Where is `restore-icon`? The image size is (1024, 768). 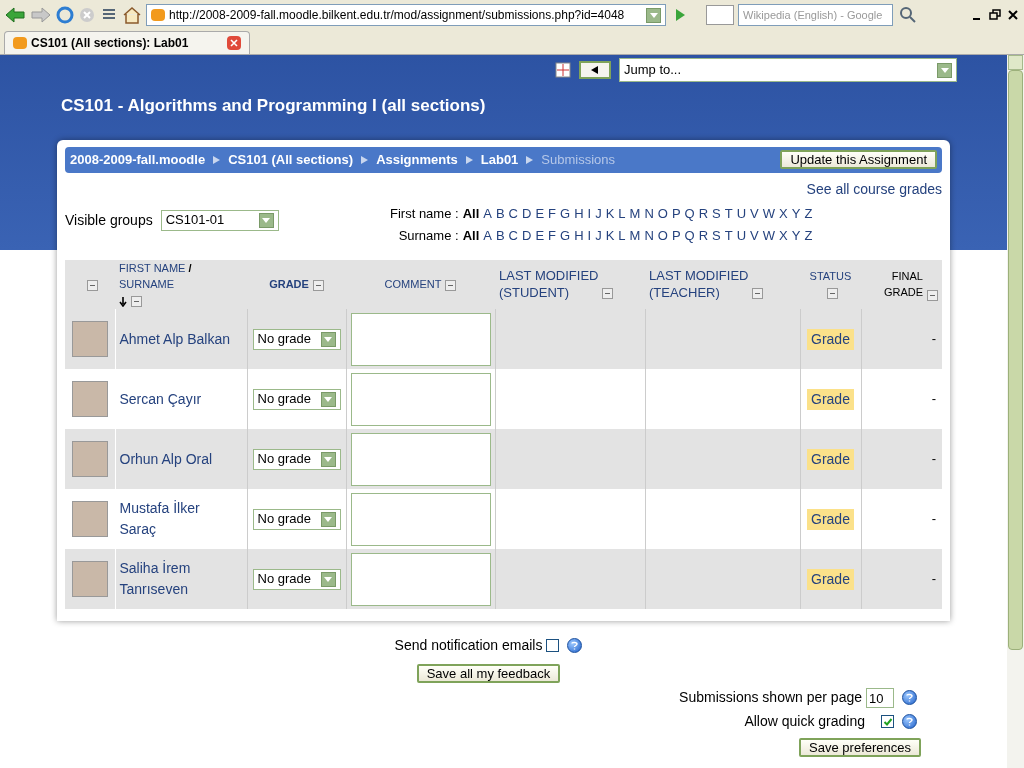 restore-icon is located at coordinates (995, 15).